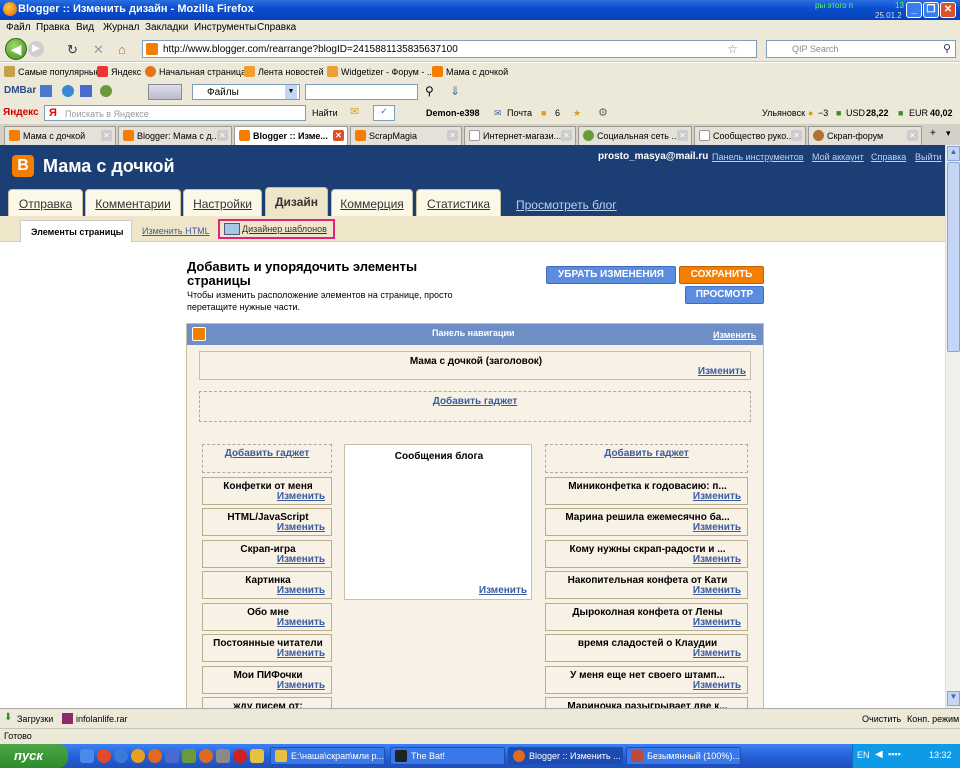 This screenshot has width=960, height=768. Describe the element at coordinates (519, 113) in the screenshot. I see `yandex-mail: Почта` at that location.